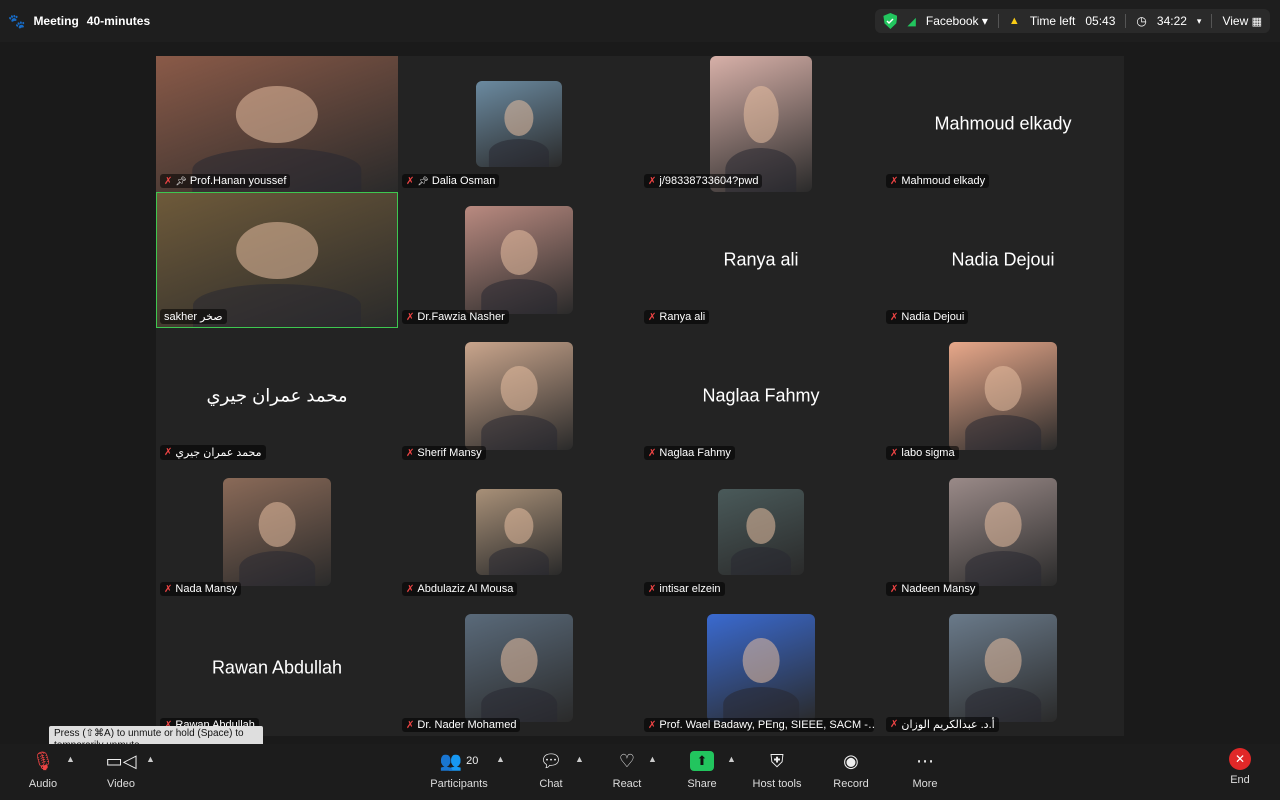 The image size is (1280, 800). What do you see at coordinates (218, 453) in the screenshot?
I see `participant-name: محمد عمران جيري` at bounding box center [218, 453].